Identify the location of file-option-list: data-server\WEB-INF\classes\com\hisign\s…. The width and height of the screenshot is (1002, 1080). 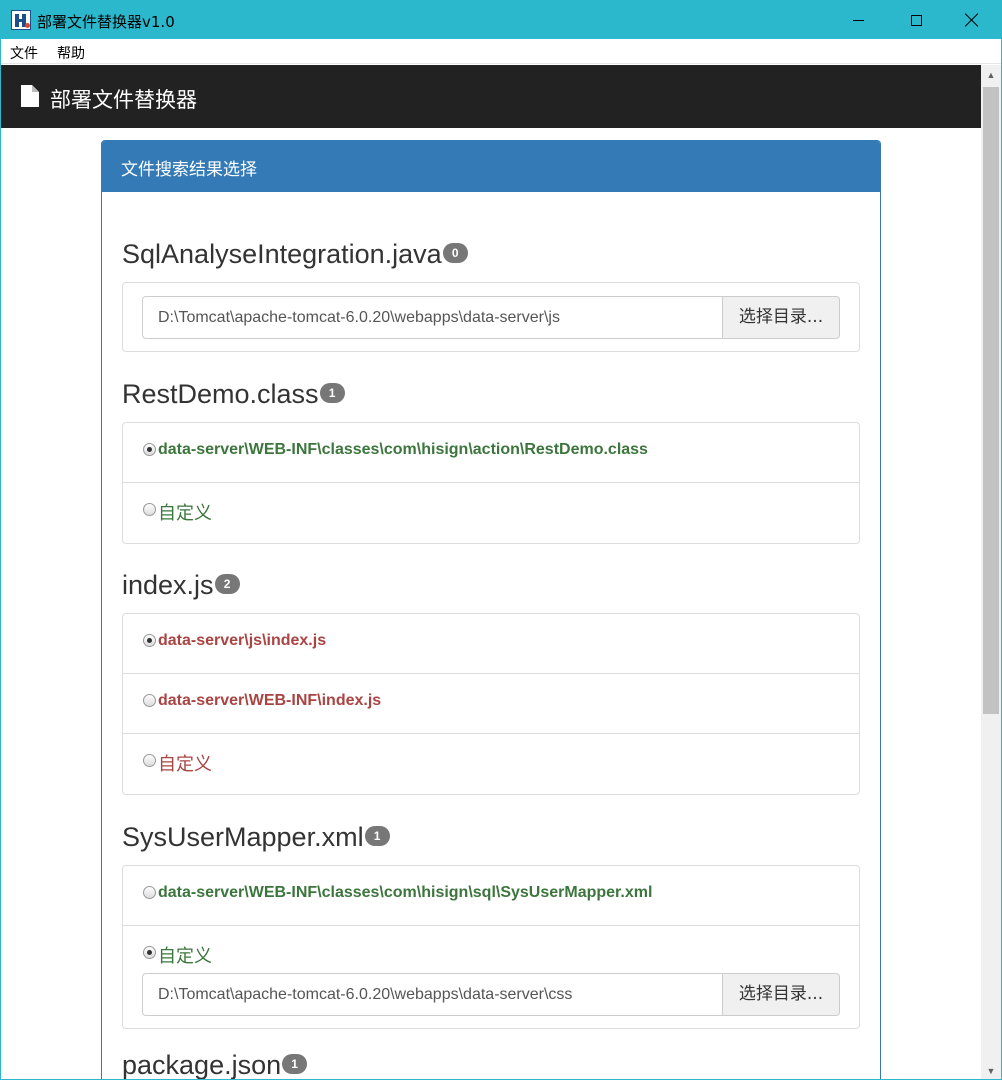
(491, 947).